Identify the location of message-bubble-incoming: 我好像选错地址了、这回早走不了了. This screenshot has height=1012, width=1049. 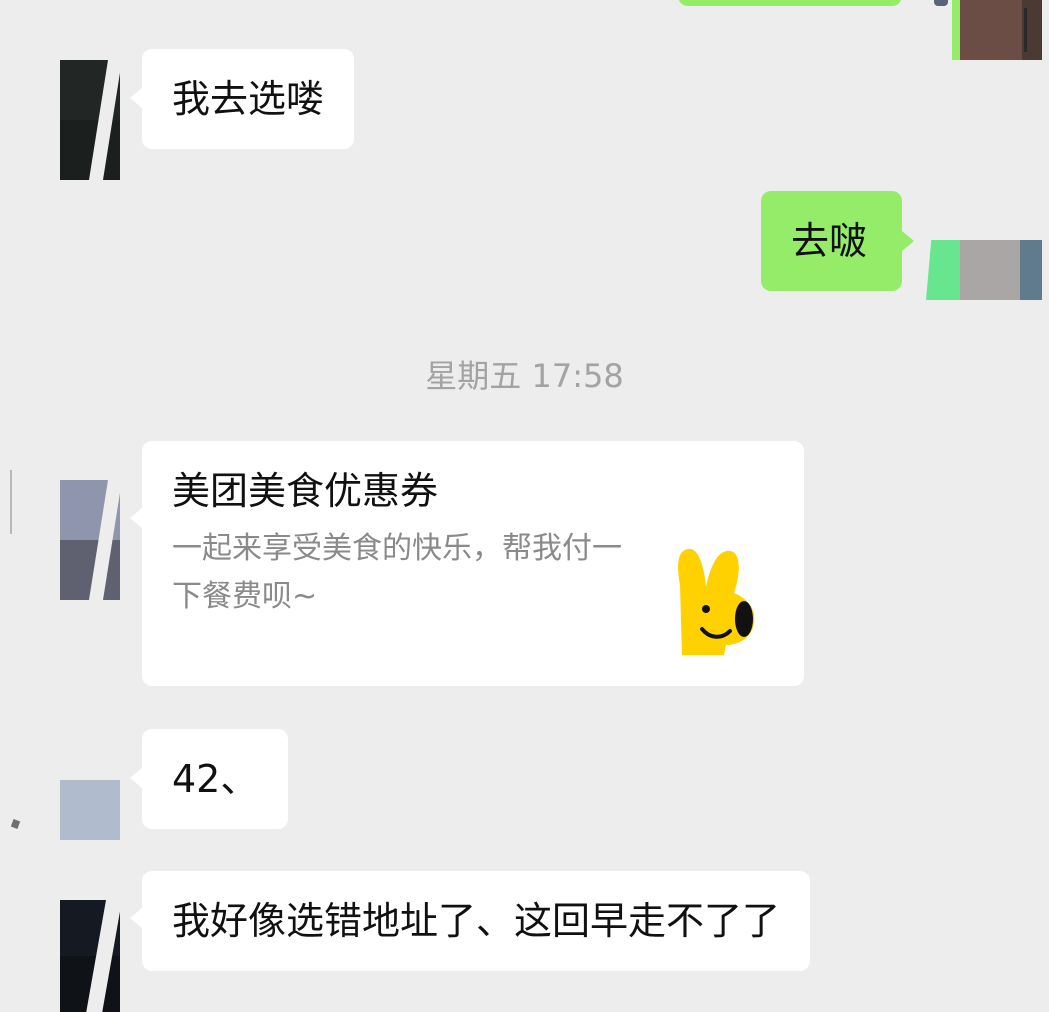
(476, 921).